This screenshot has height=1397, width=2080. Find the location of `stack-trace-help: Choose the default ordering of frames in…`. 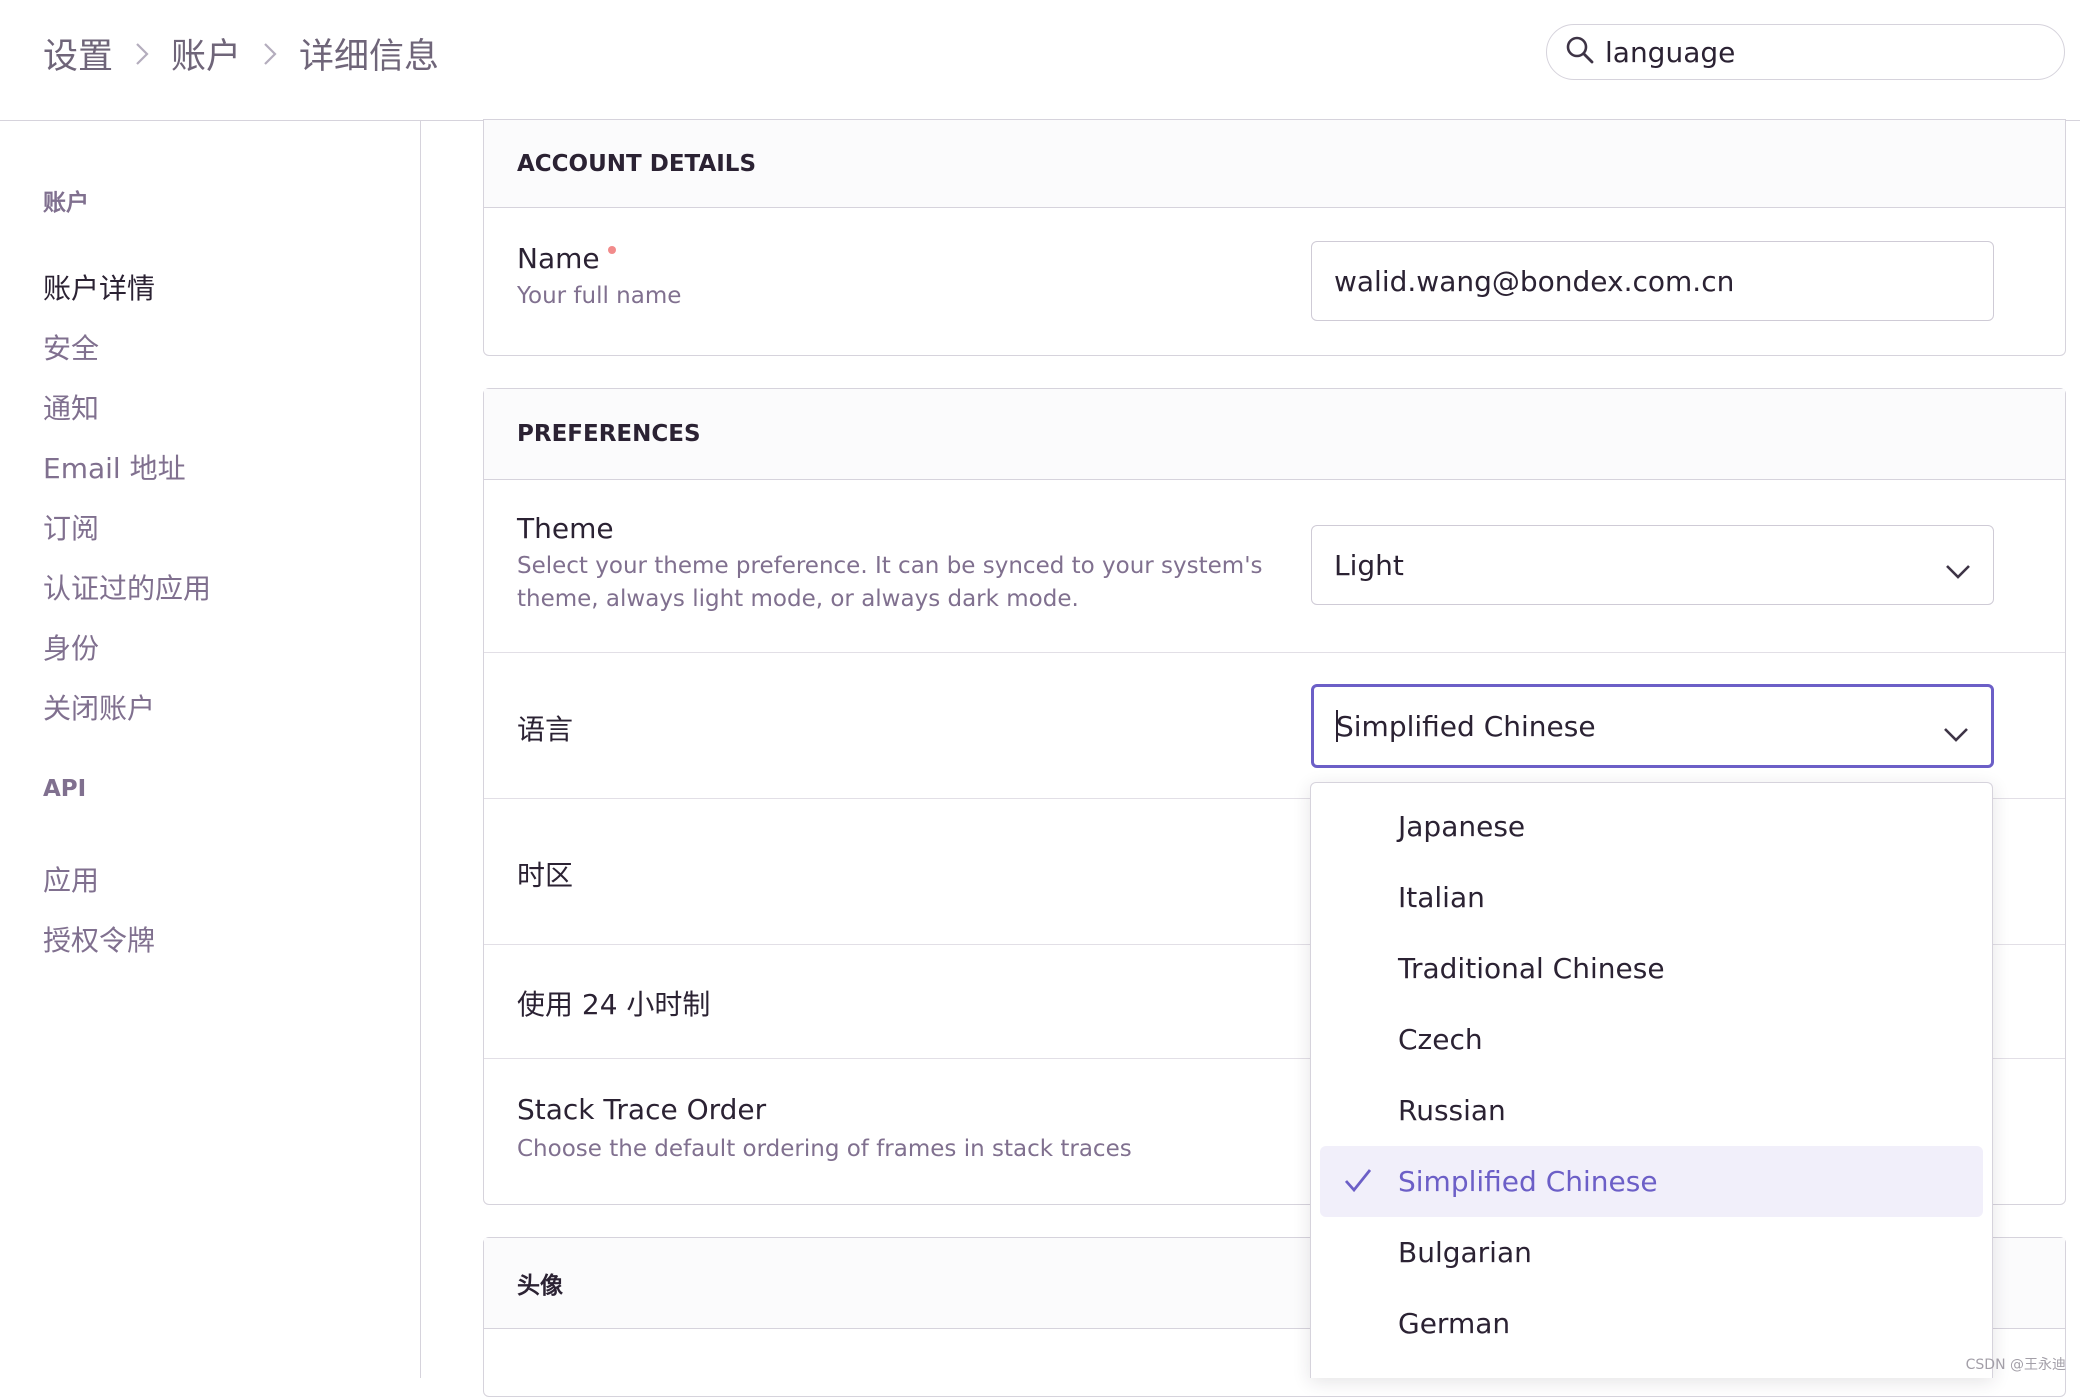

stack-trace-help: Choose the default ordering of frames in… is located at coordinates (824, 1149).